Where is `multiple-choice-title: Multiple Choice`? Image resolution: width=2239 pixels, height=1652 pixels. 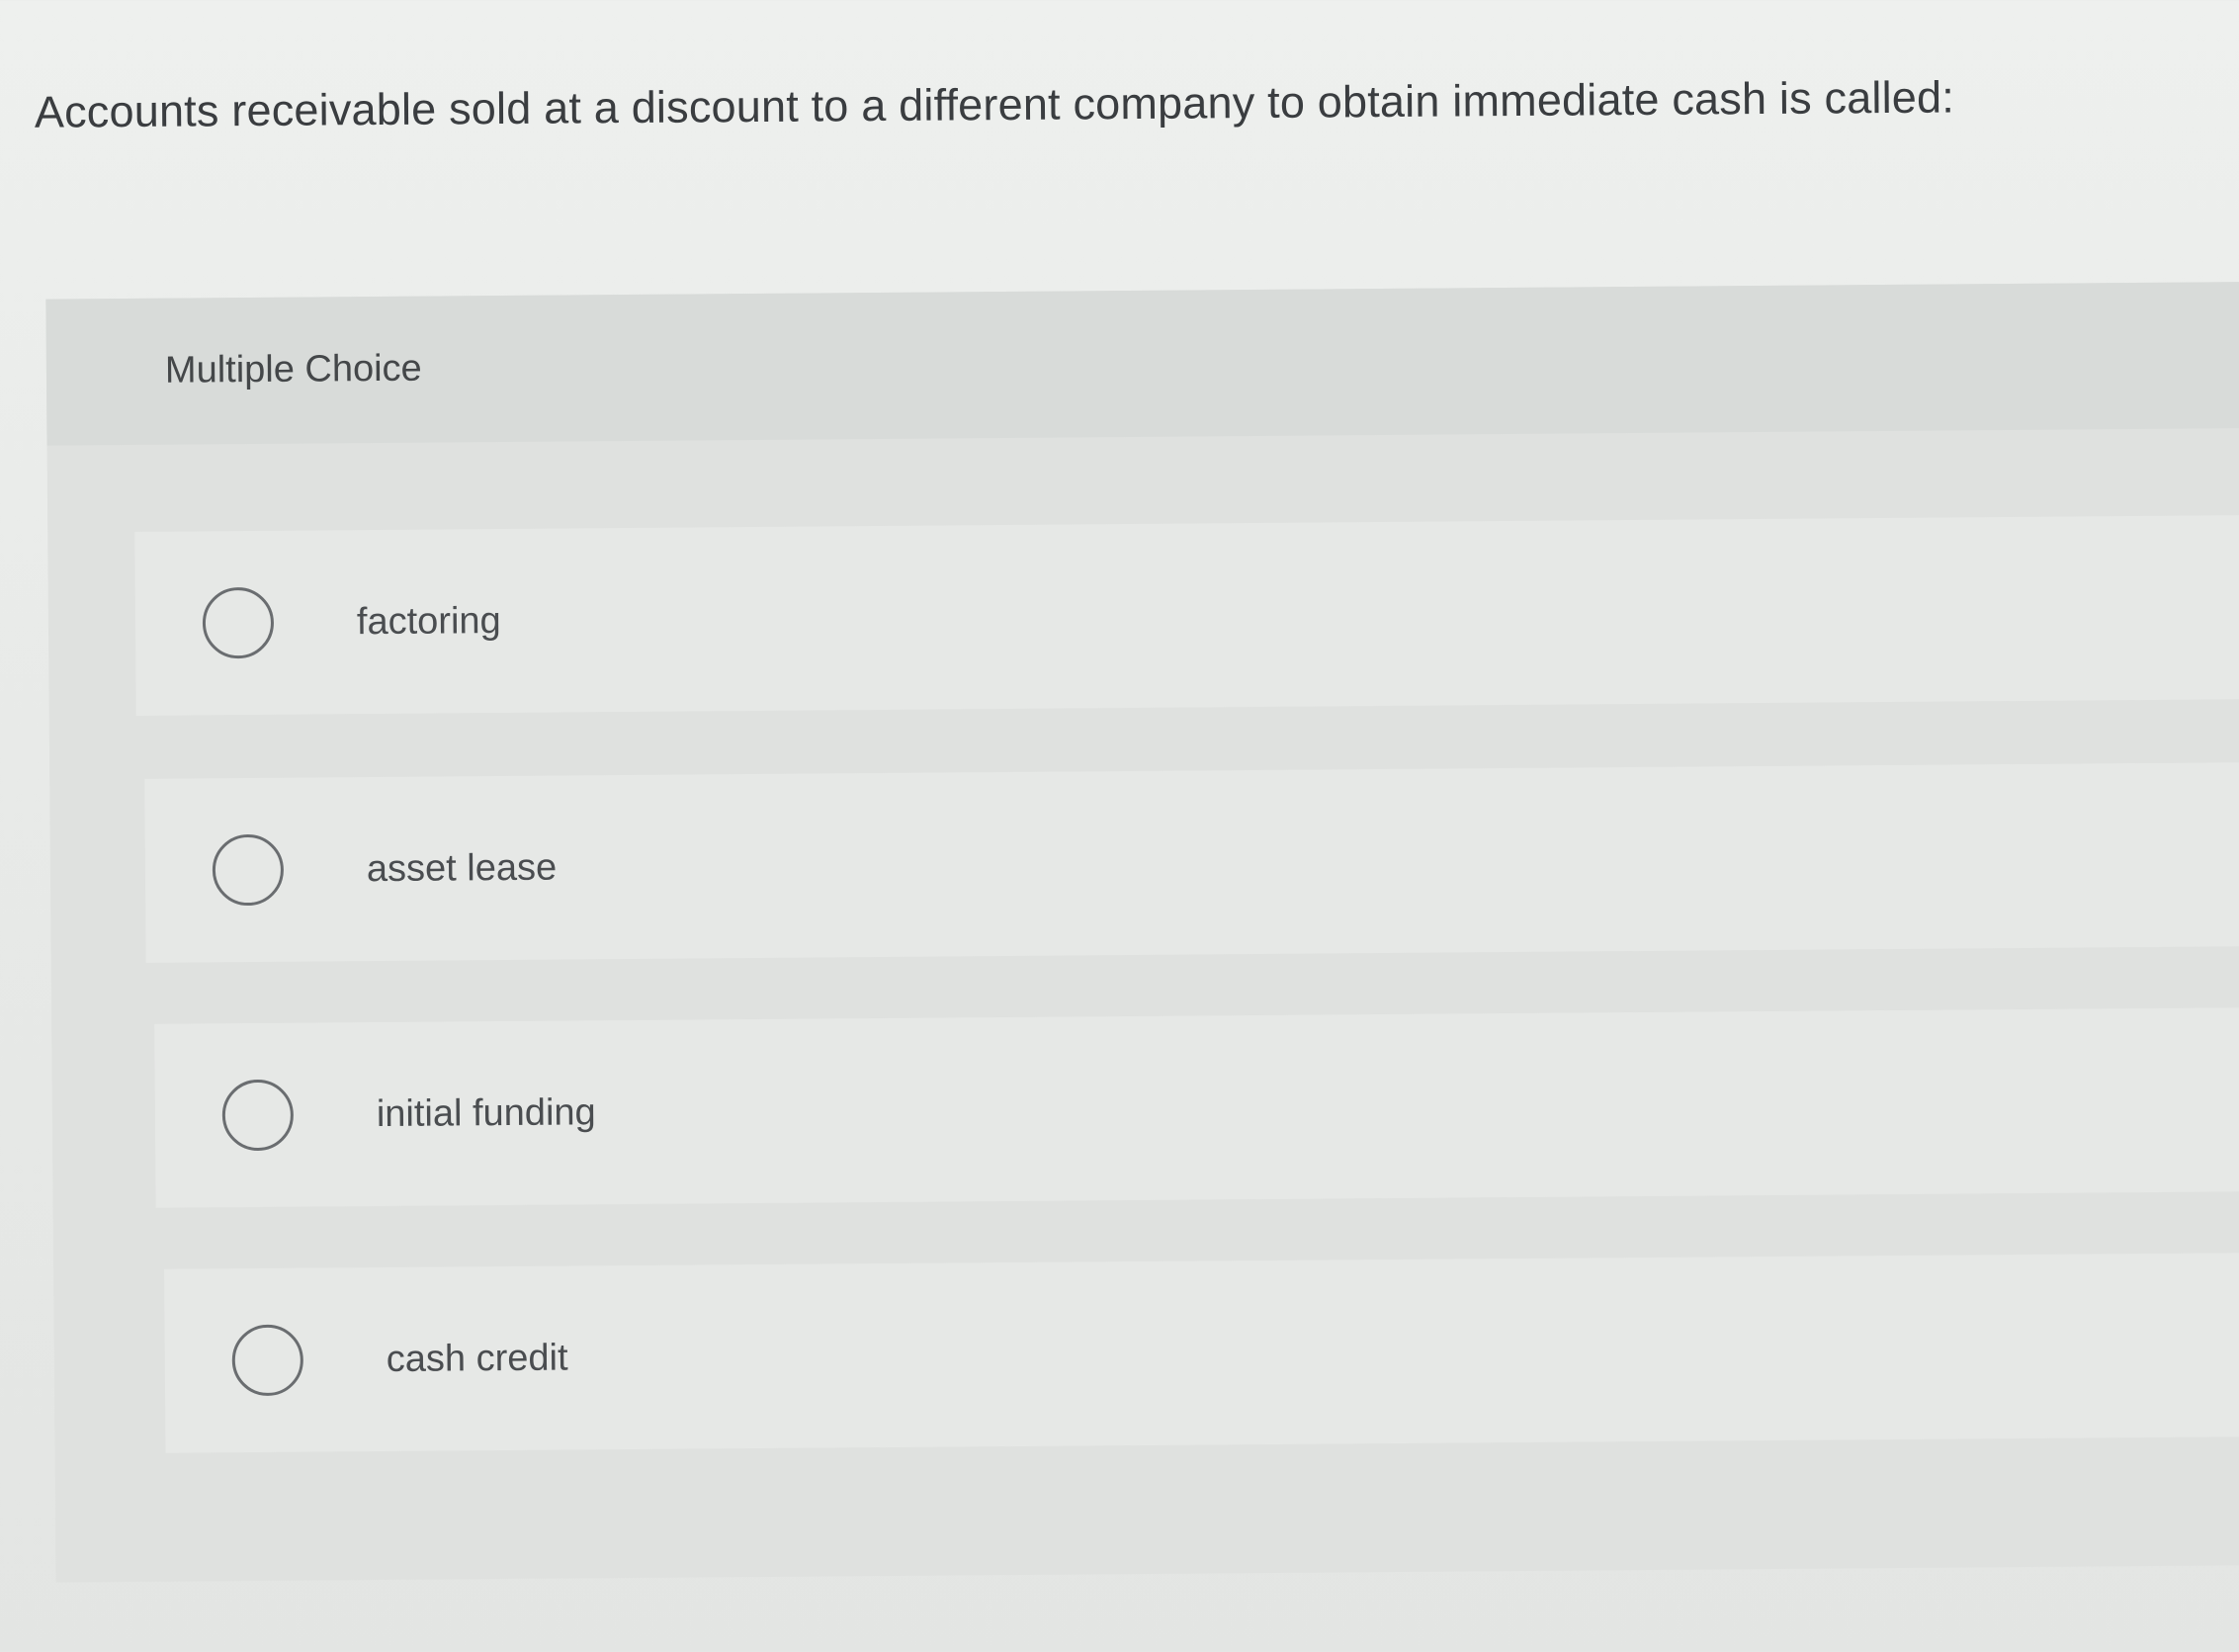
multiple-choice-title: Multiple Choice is located at coordinates (293, 369).